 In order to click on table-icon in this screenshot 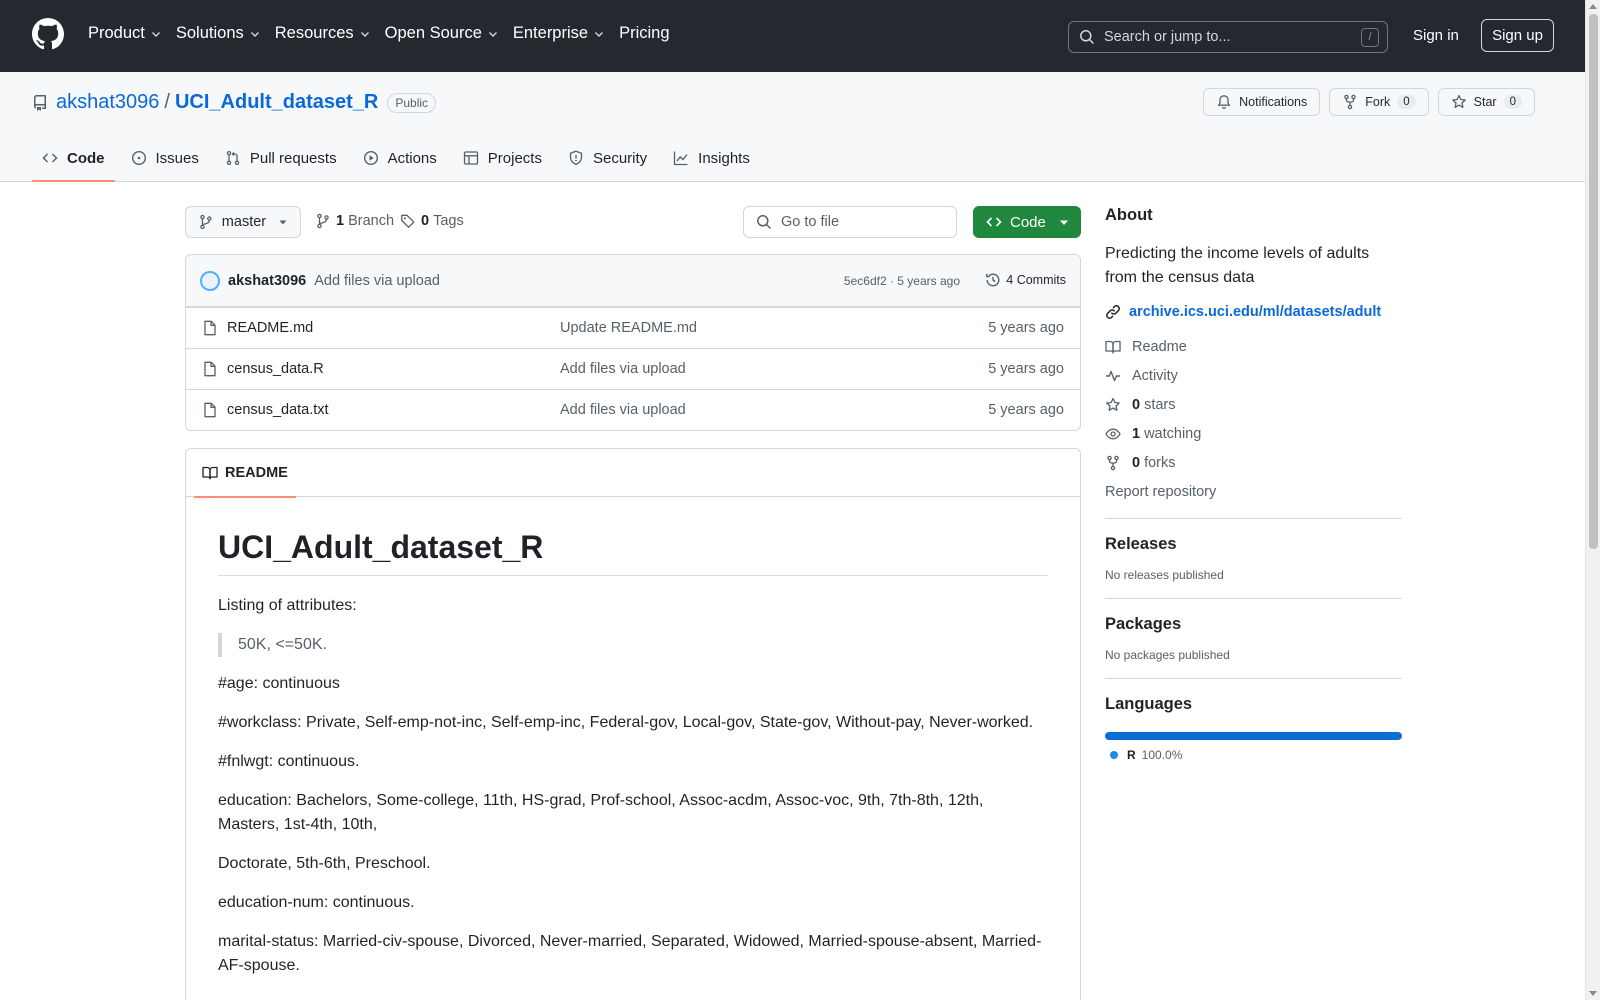, I will do `click(470, 158)`.